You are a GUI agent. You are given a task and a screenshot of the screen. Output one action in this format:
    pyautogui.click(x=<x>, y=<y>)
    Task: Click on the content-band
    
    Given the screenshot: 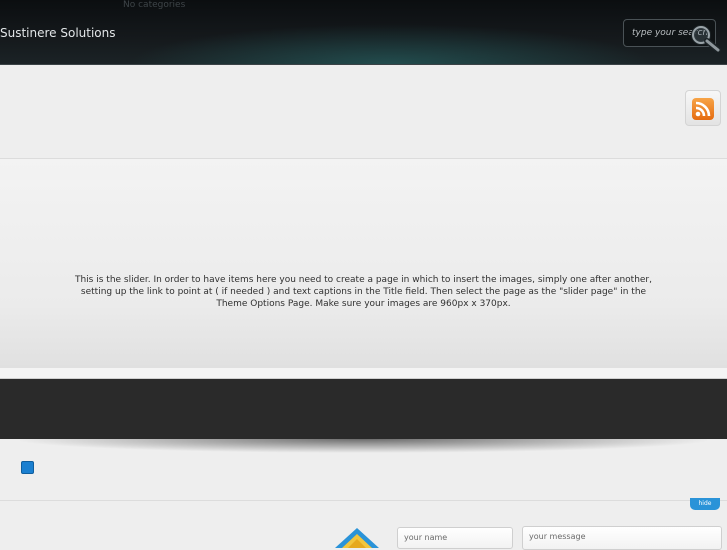 What is the action you would take?
    pyautogui.click(x=363, y=409)
    